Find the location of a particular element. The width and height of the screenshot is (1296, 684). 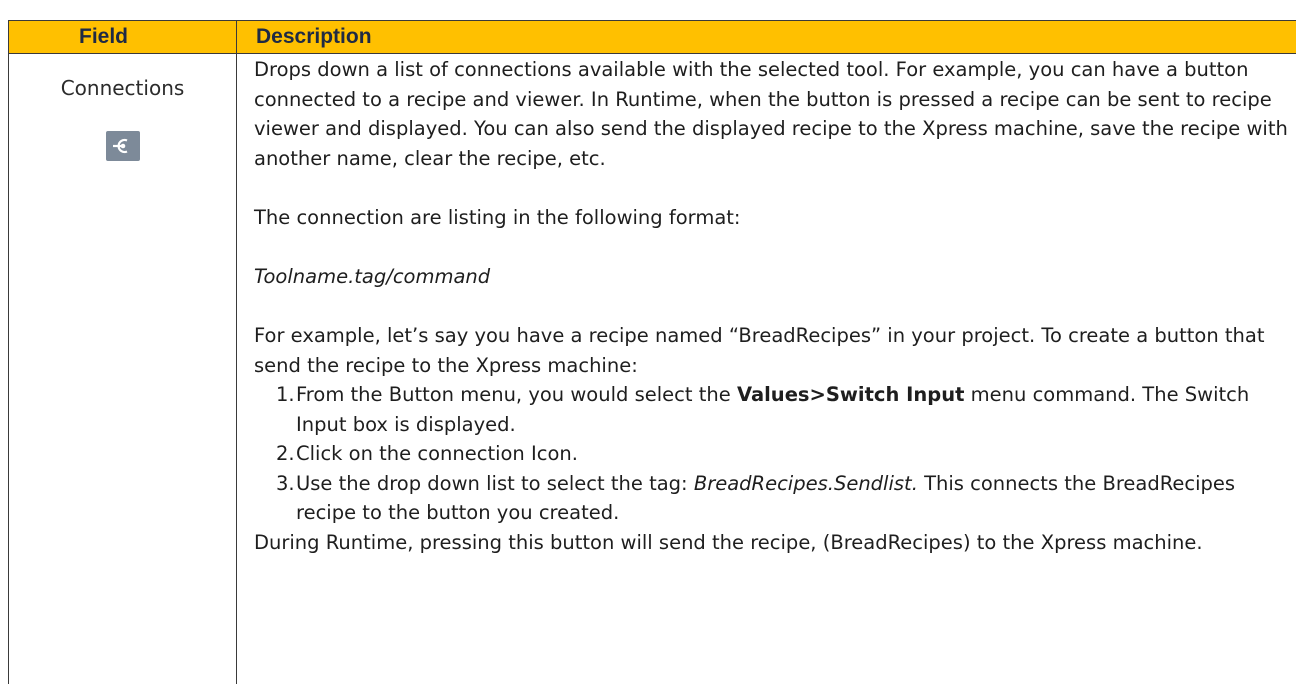

header-field: Field is located at coordinates (104, 36).